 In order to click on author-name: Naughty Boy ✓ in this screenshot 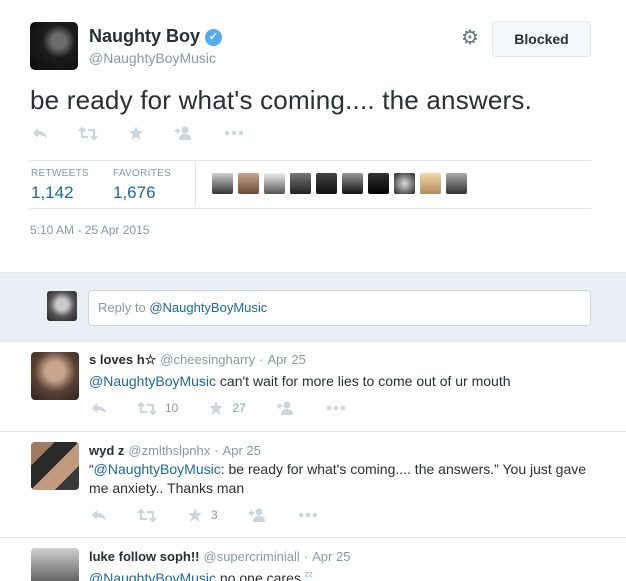, I will do `click(156, 36)`.